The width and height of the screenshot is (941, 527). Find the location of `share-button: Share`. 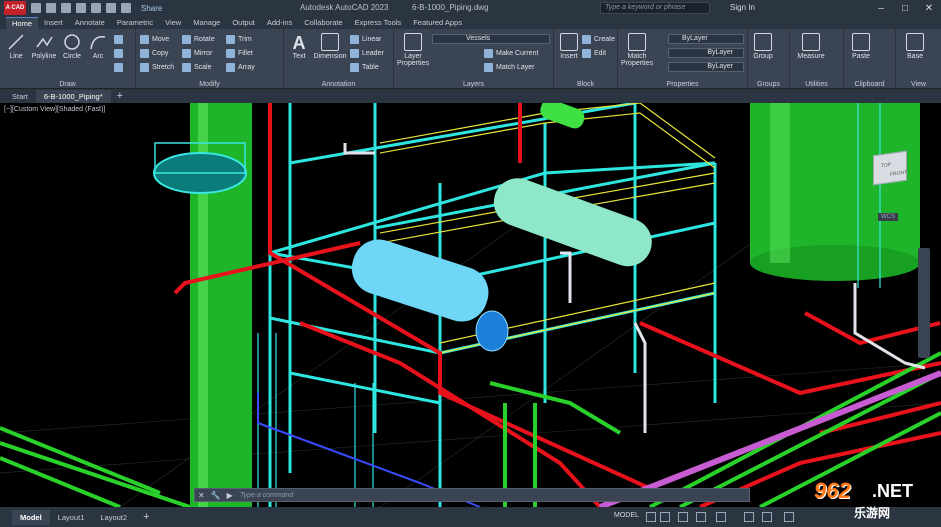

share-button: Share is located at coordinates (151, 8).